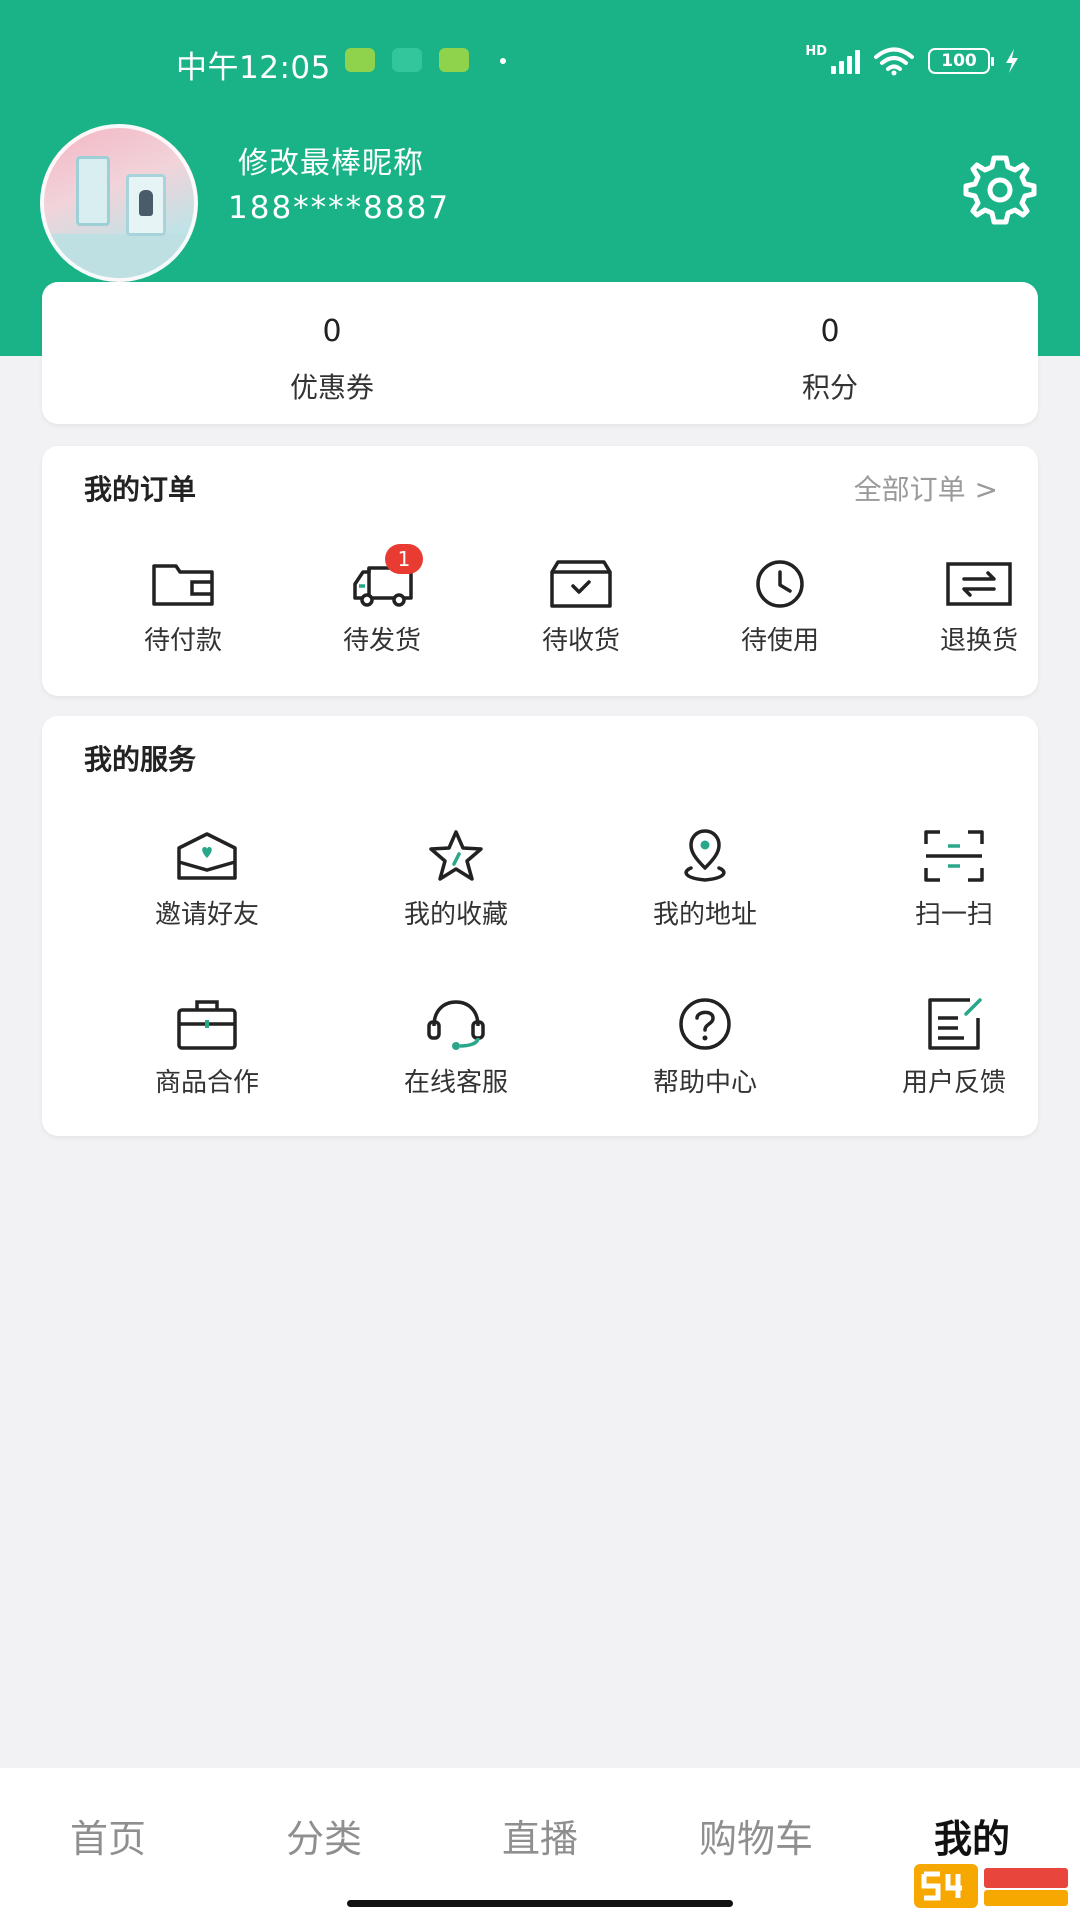 Image resolution: width=1080 pixels, height=1920 pixels. Describe the element at coordinates (816, 51) in the screenshot. I see `network-type-label: HD` at that location.